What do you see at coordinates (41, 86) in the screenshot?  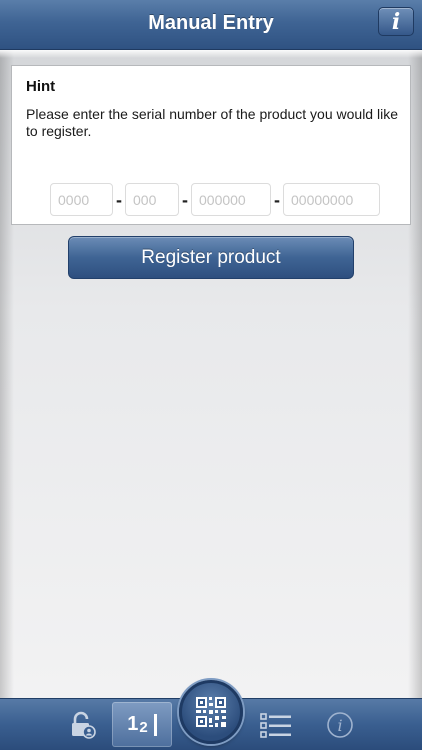 I see `hint-title: Hint` at bounding box center [41, 86].